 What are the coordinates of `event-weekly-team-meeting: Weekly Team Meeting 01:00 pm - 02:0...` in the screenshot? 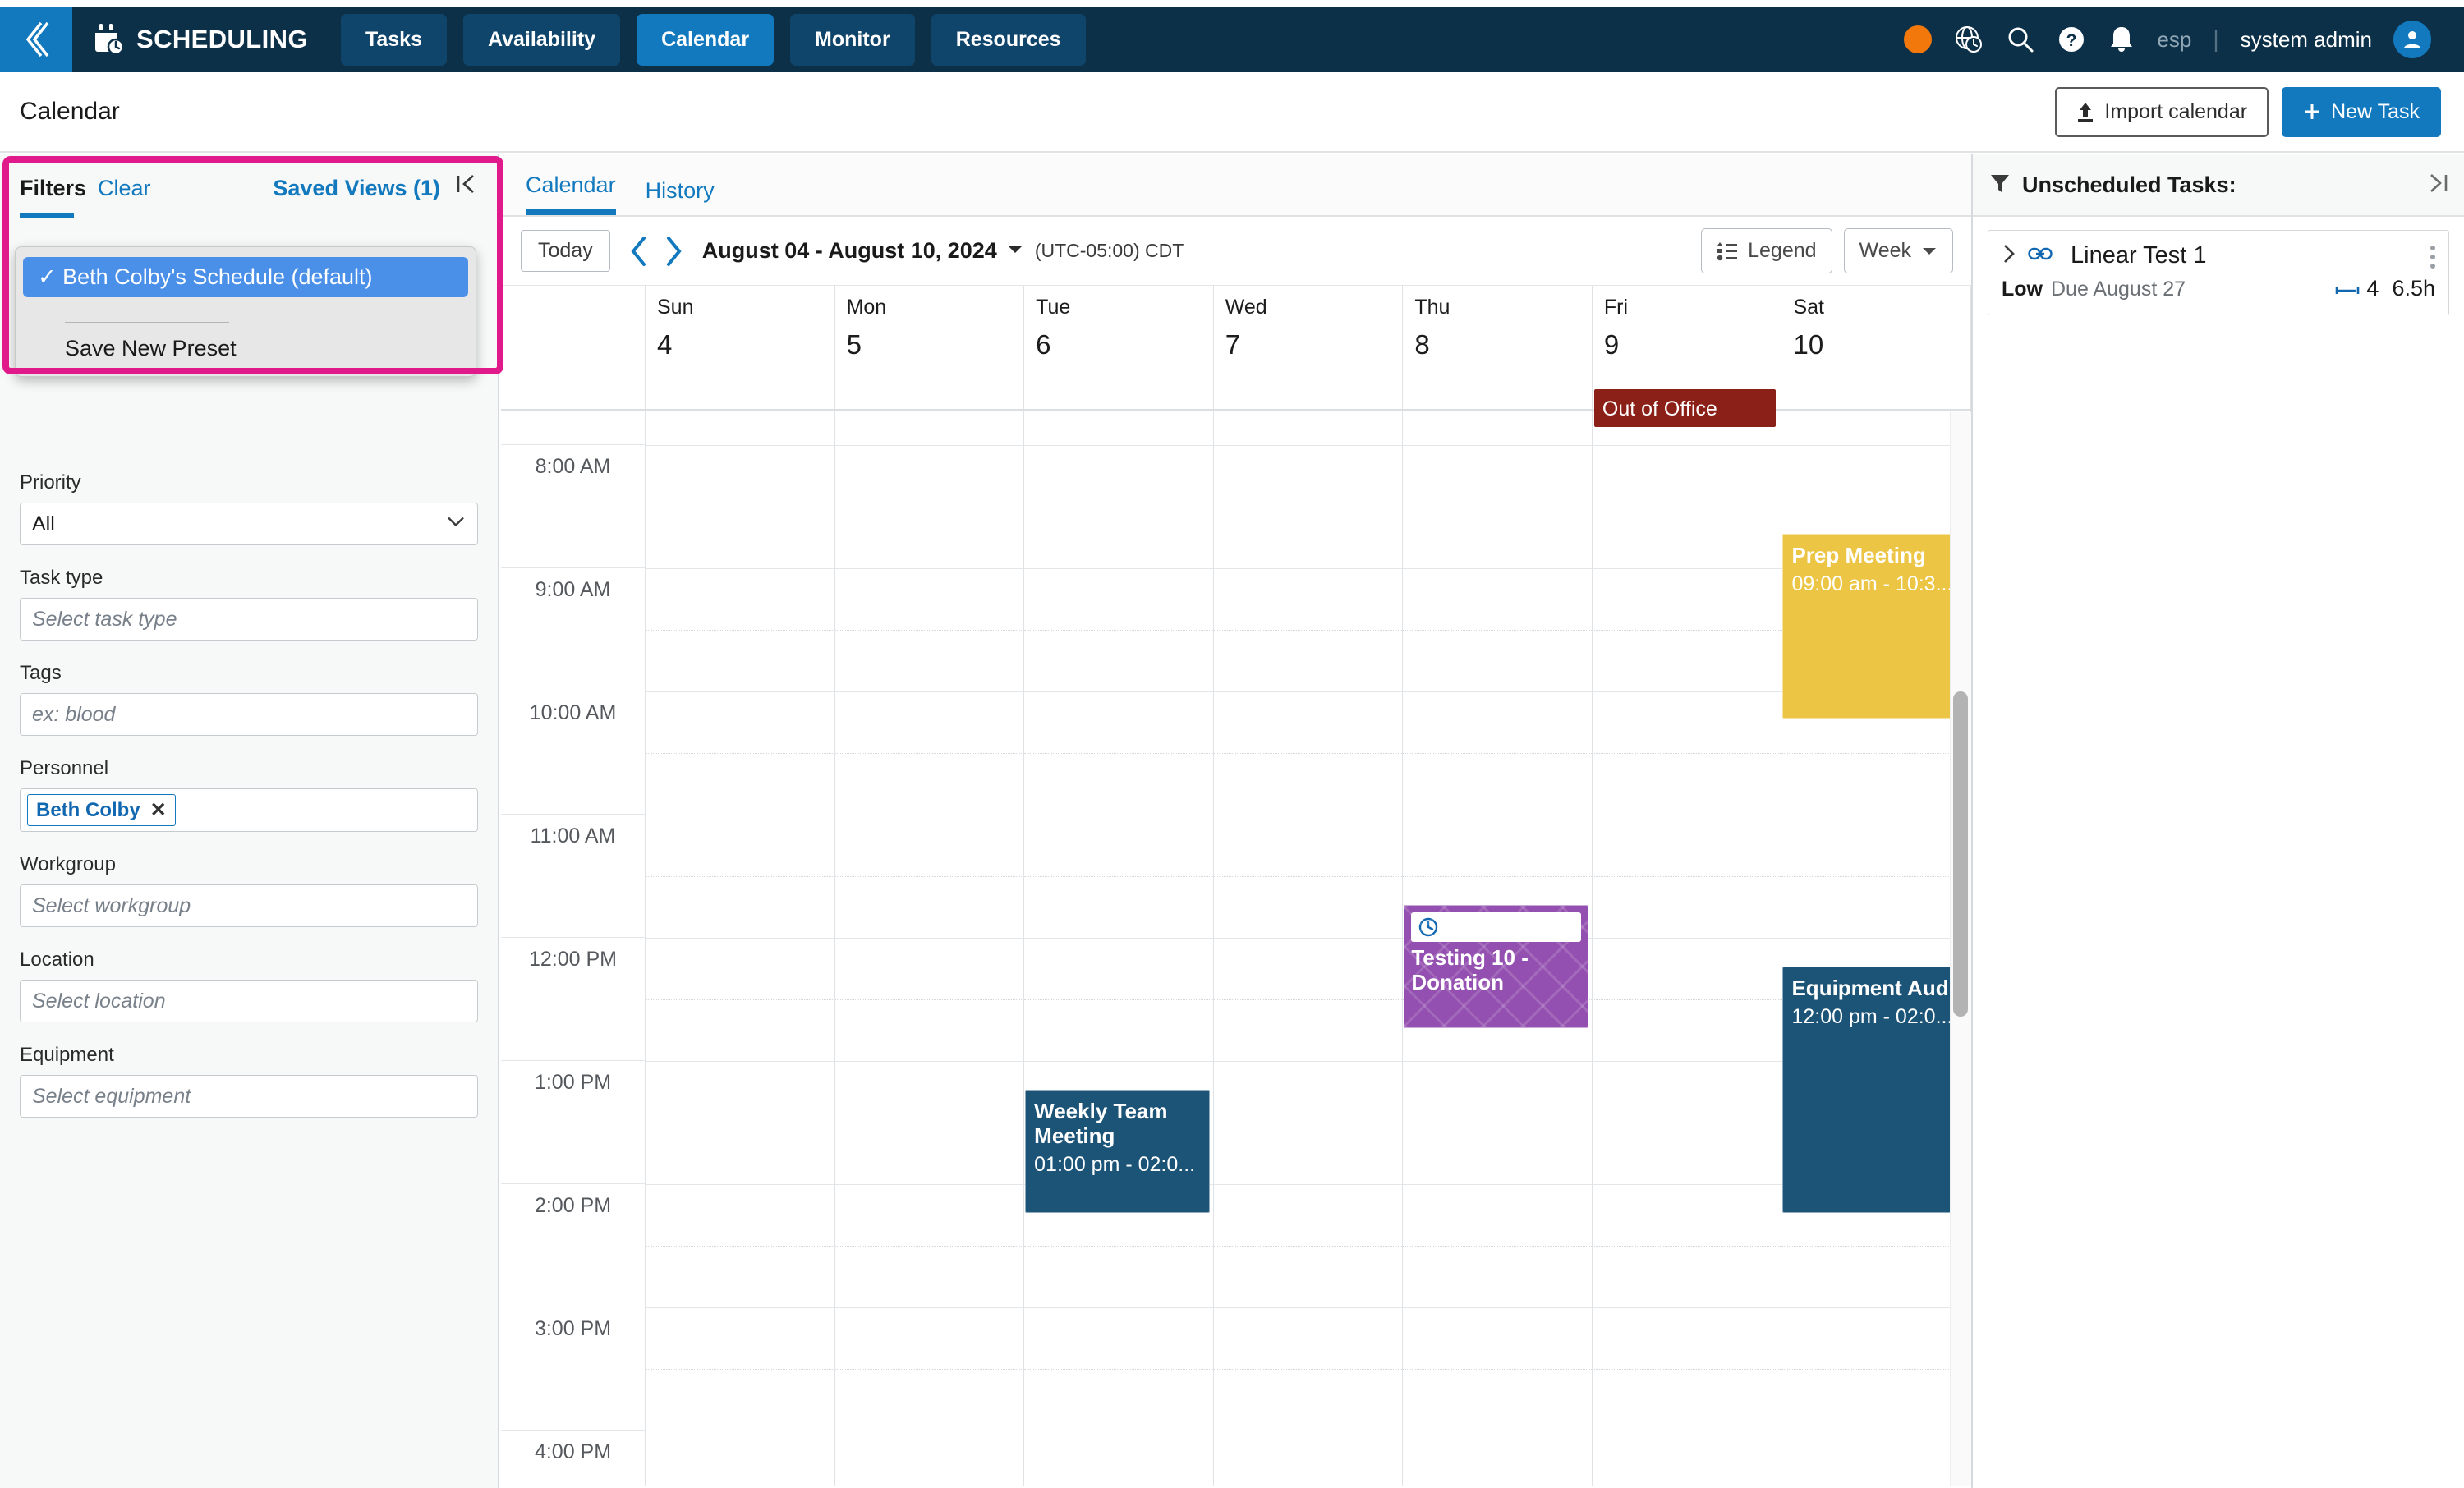 It's located at (1117, 1151).